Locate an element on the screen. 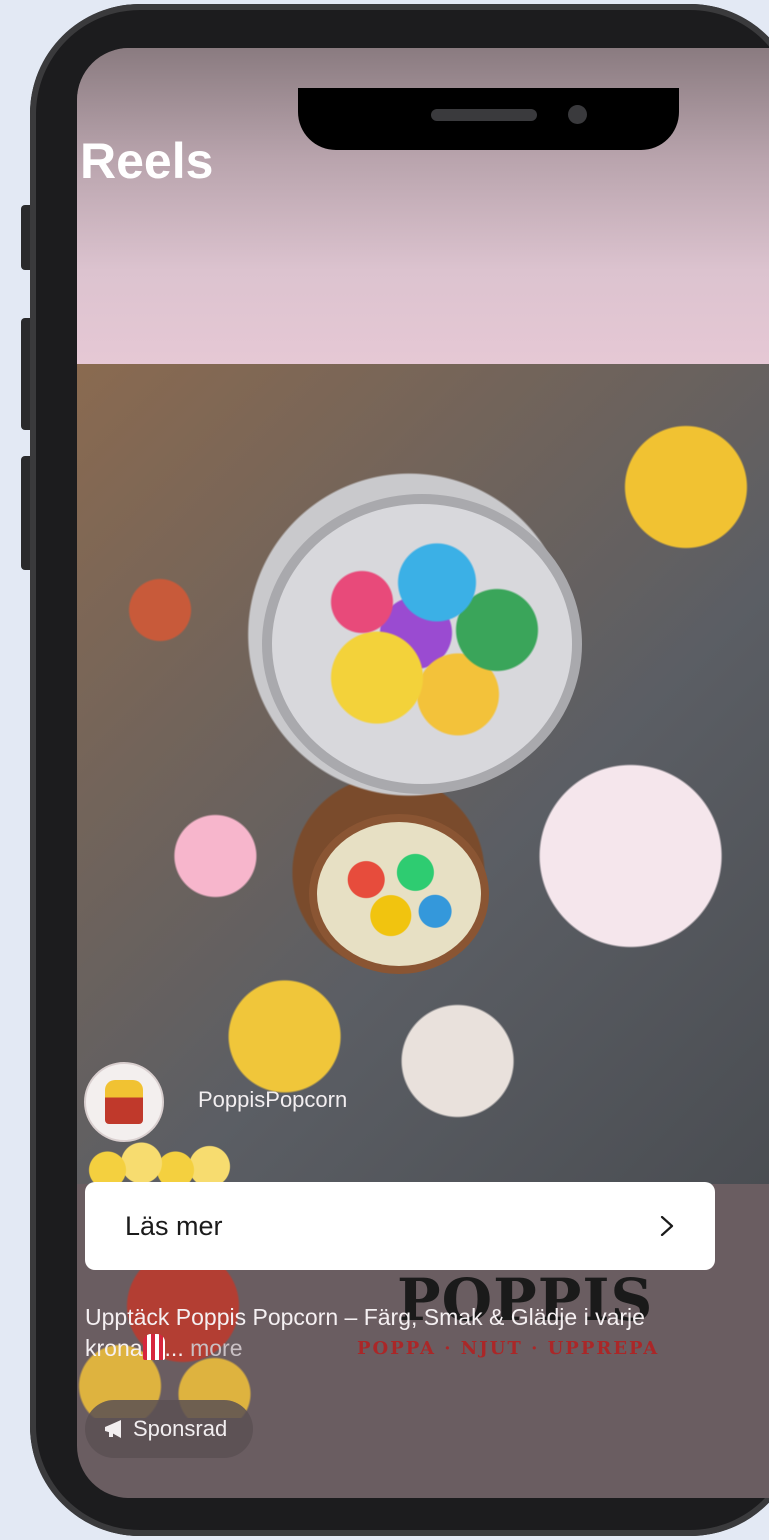 This screenshot has width=769, height=1540. phone-notch is located at coordinates (488, 119).